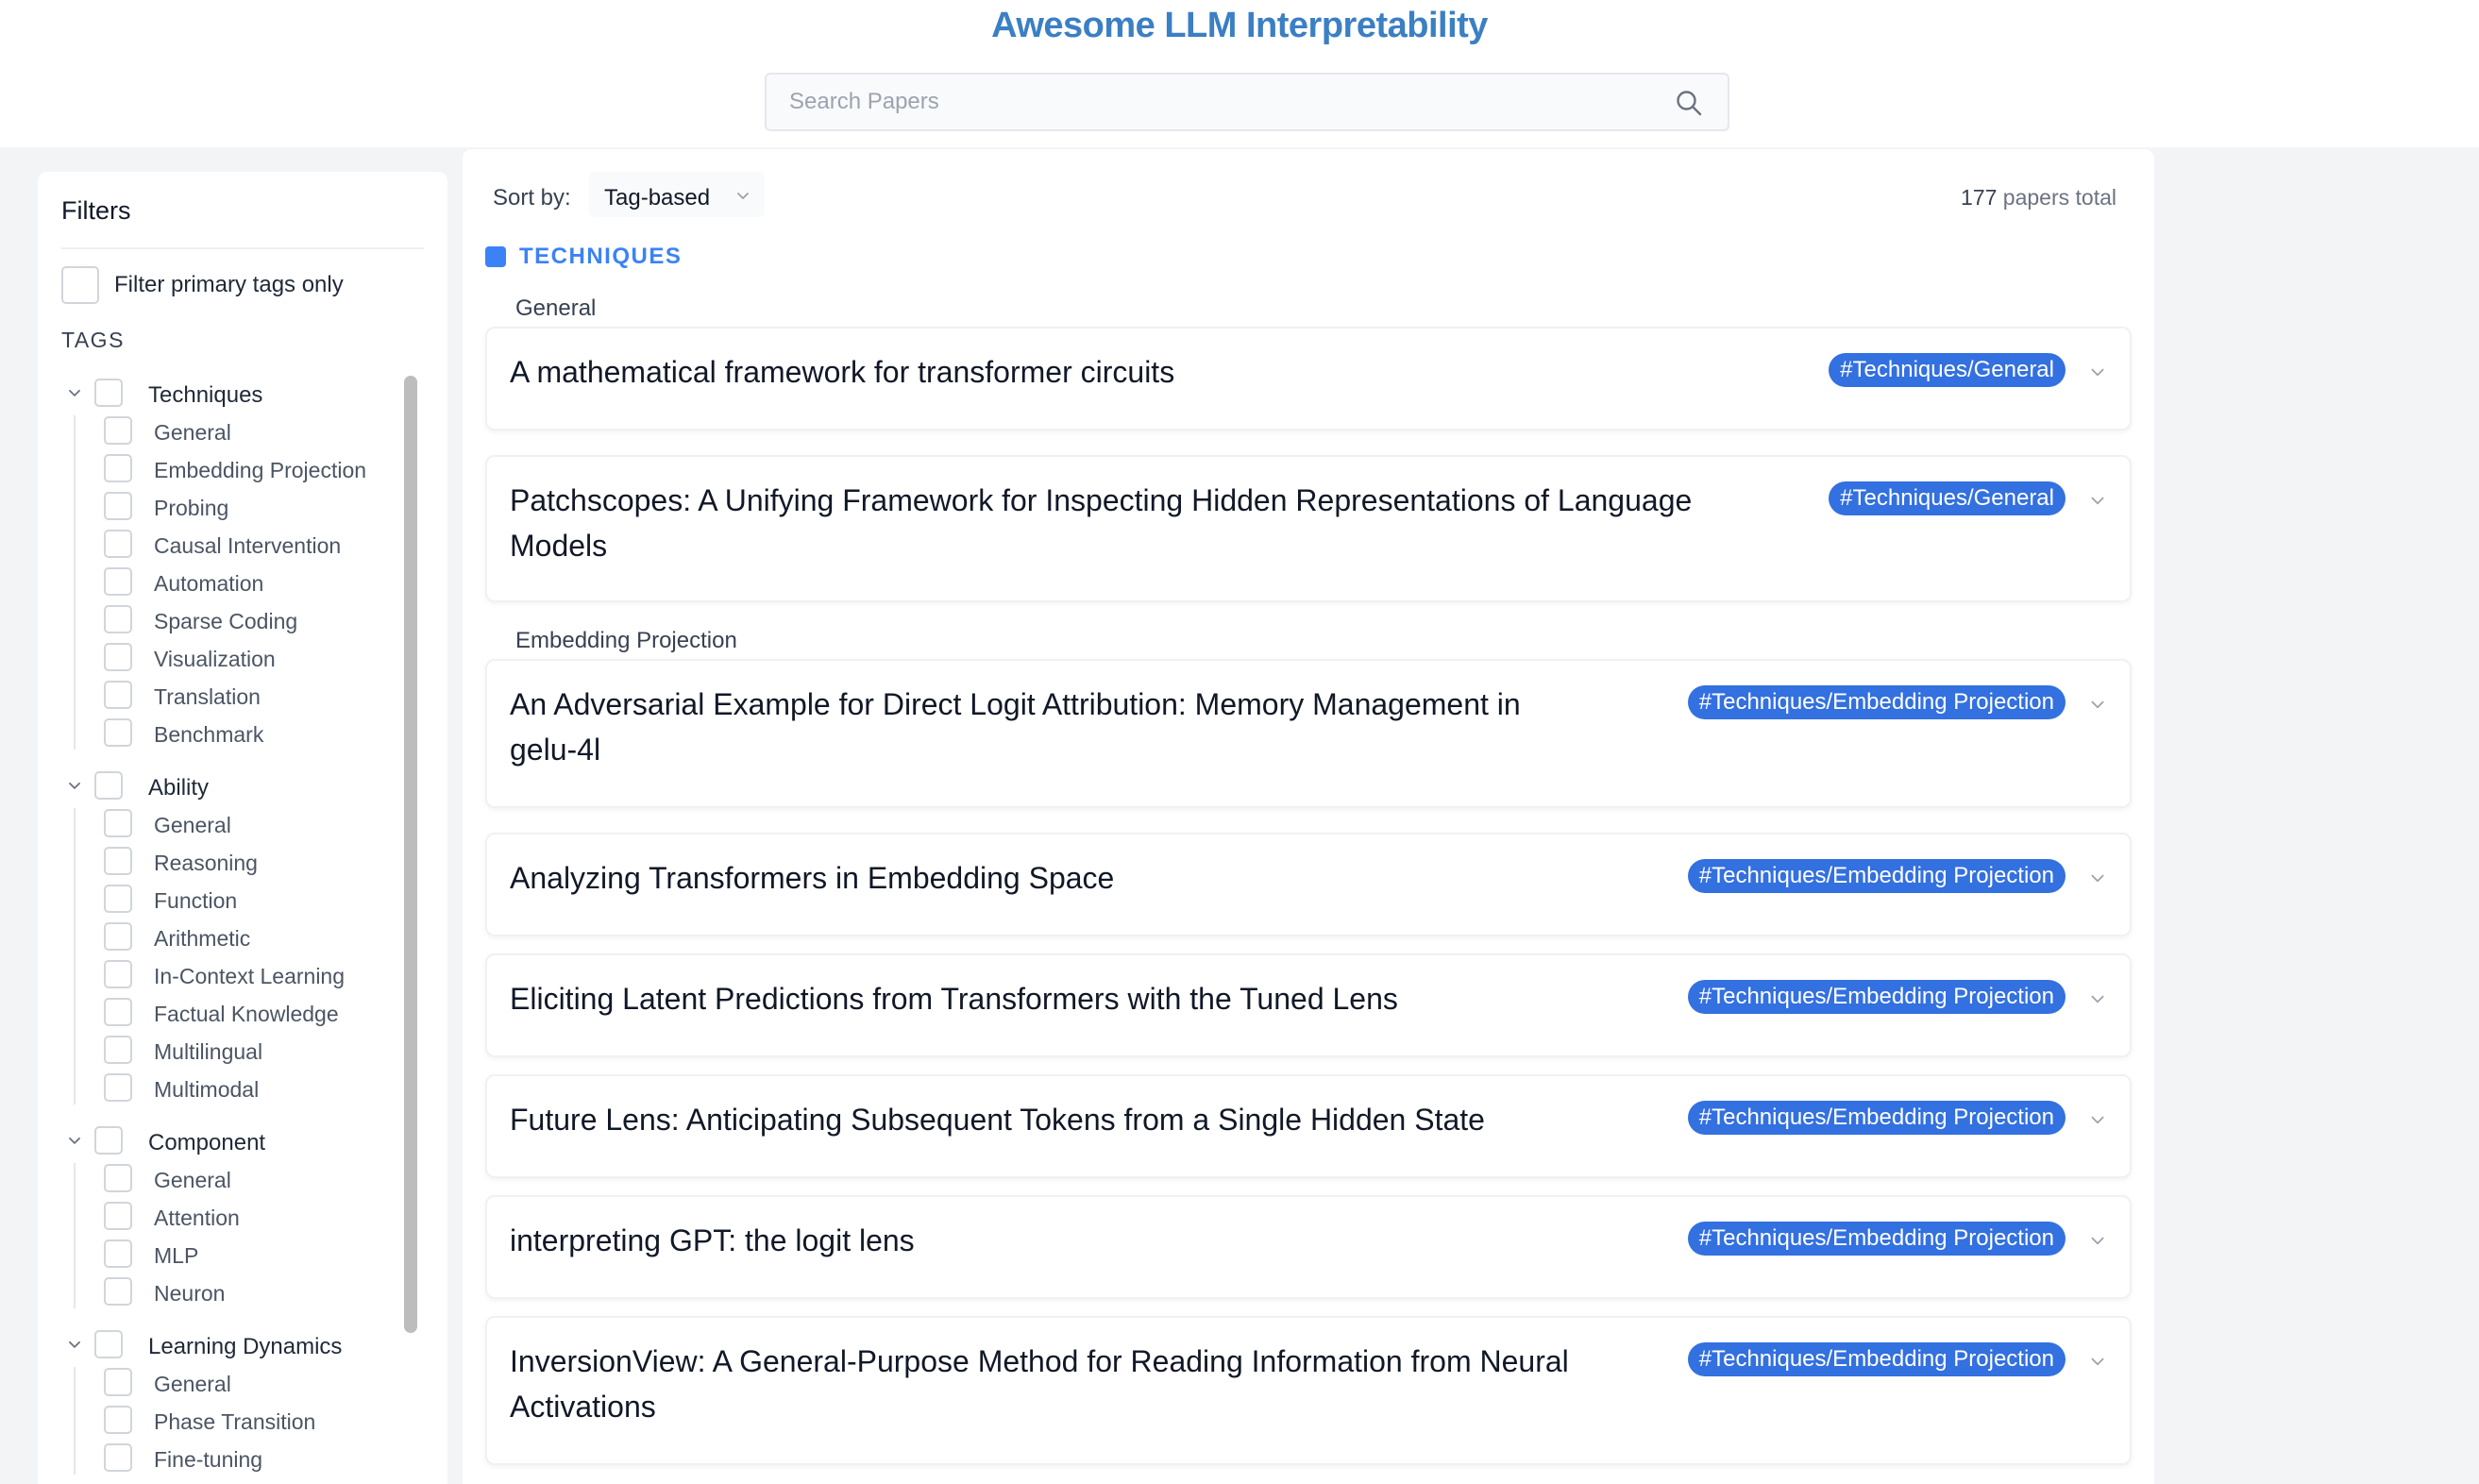 The width and height of the screenshot is (2479, 1484). I want to click on tag-checkbox-ability-function, so click(118, 899).